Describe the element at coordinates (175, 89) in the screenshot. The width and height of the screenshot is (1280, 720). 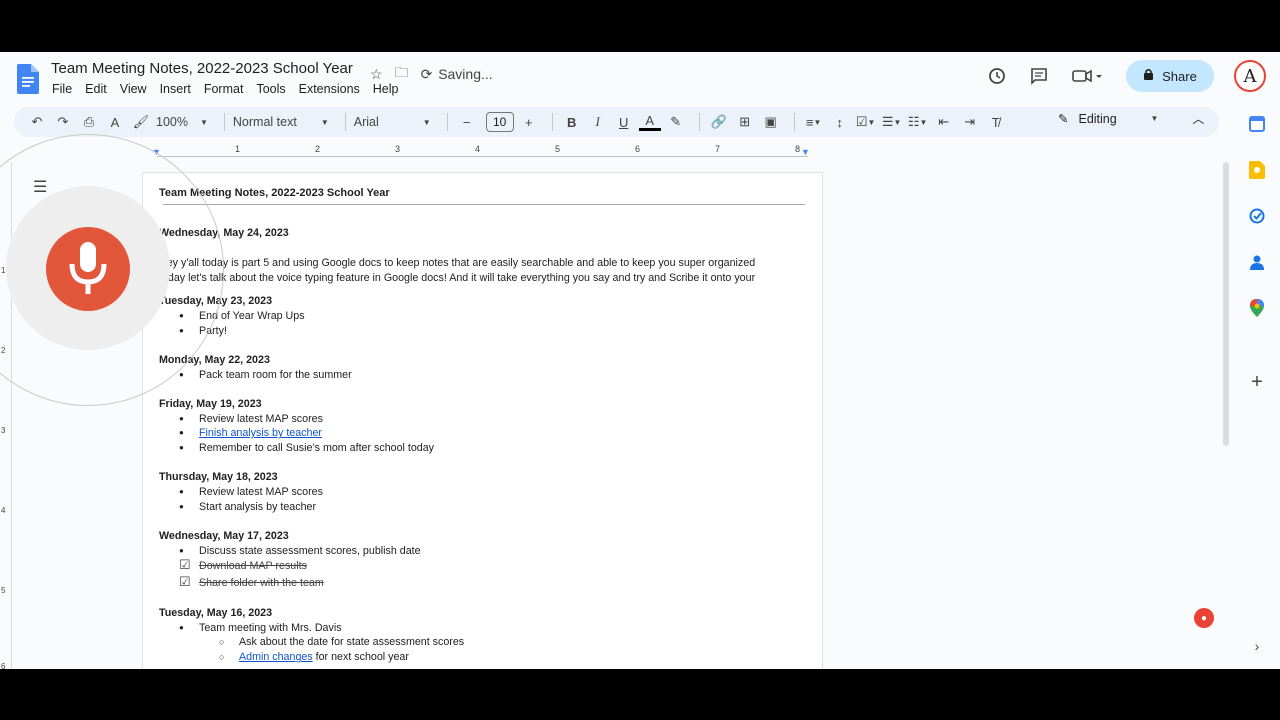
I see `menu-insert: Insert` at that location.